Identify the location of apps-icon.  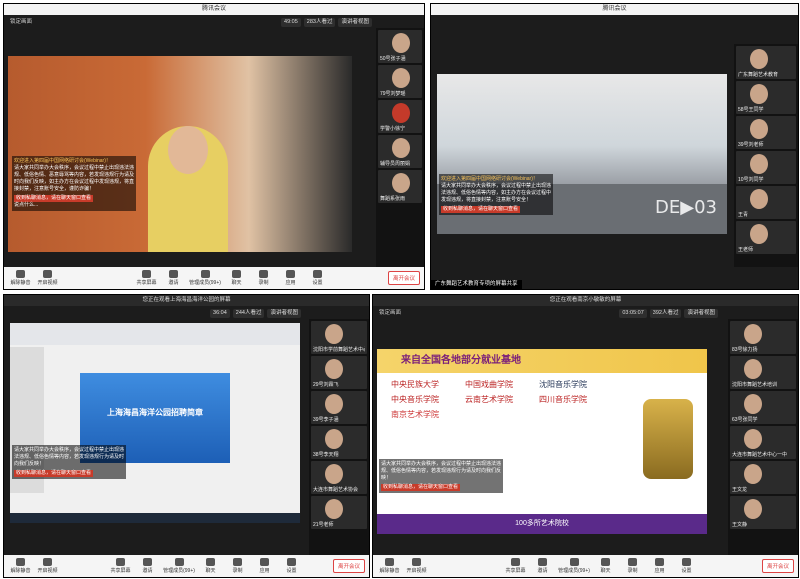
(659, 562).